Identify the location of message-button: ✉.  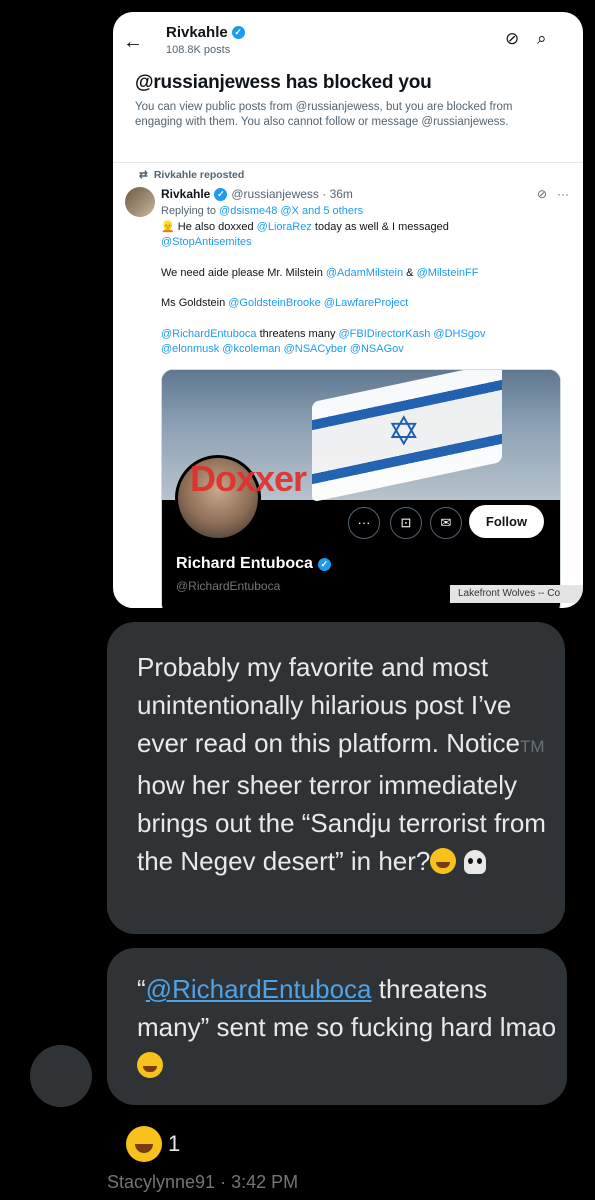
(446, 523).